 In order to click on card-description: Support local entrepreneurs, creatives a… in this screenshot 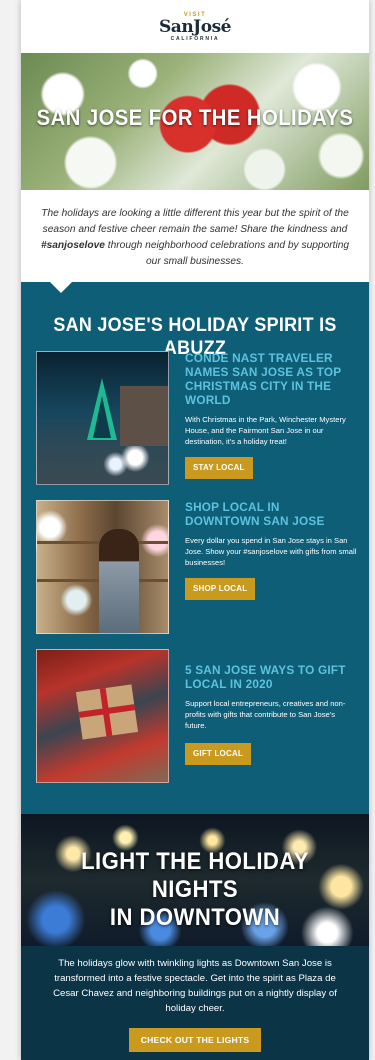, I will do `click(265, 714)`.